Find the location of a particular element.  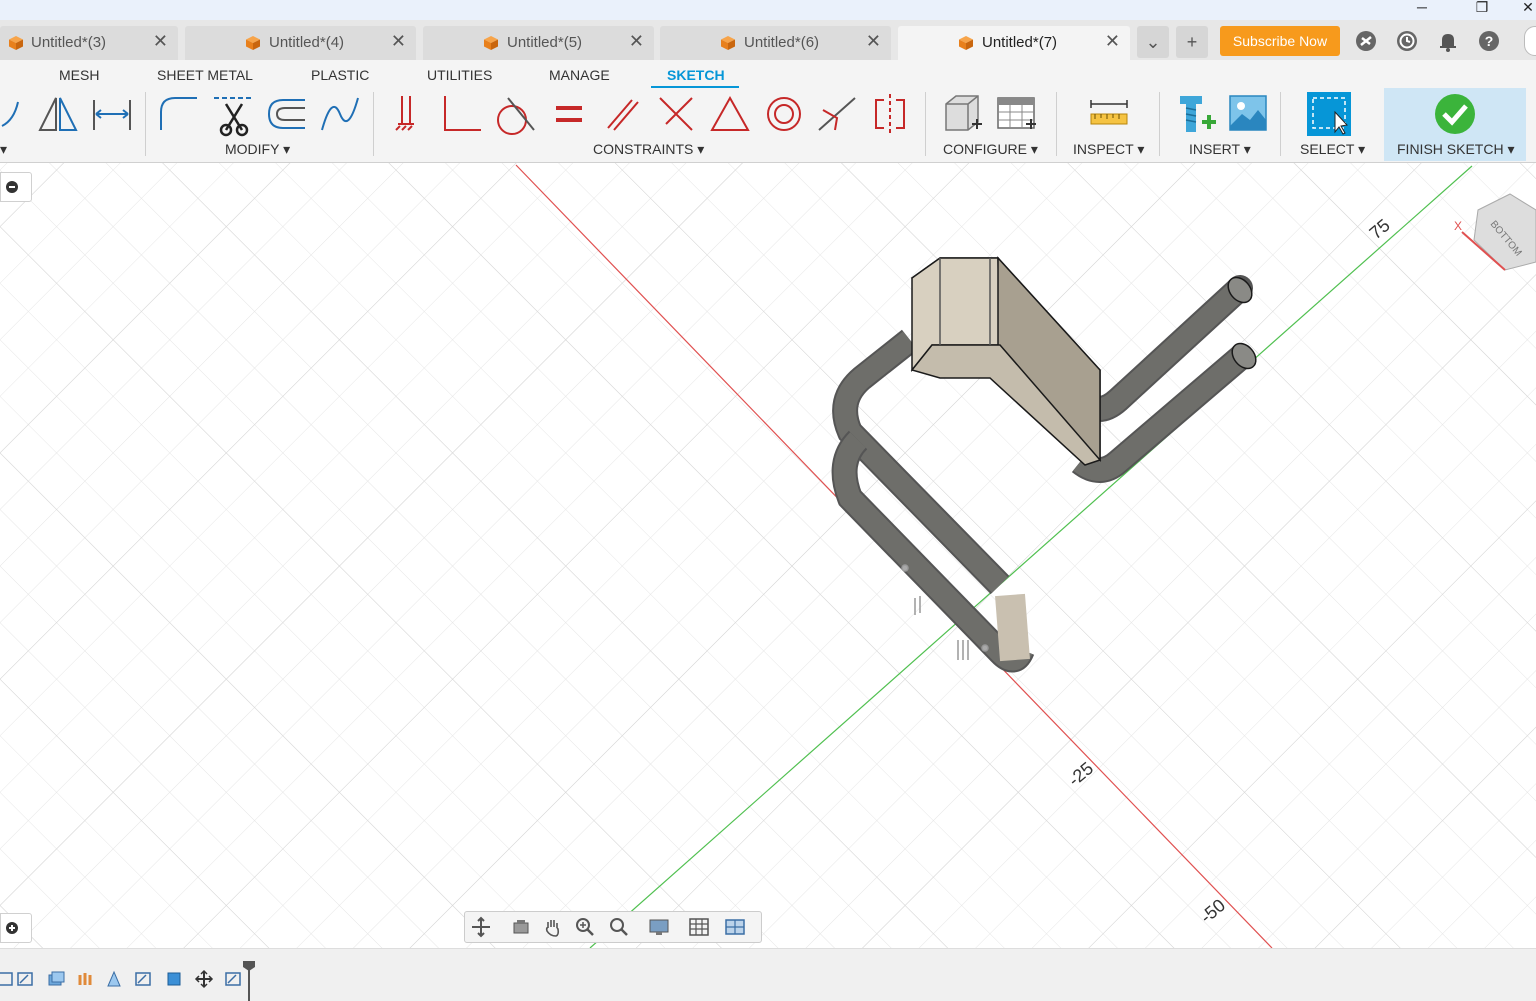

finish-sketch-check-icon is located at coordinates (1455, 114).